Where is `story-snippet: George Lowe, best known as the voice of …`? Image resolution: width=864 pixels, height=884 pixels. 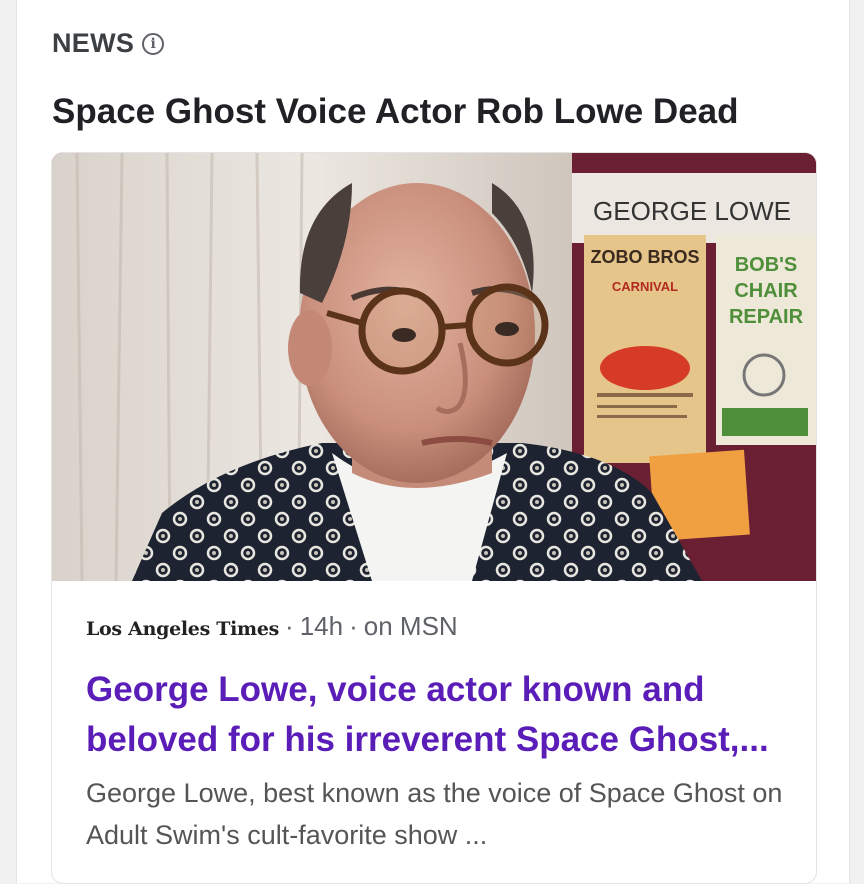 story-snippet: George Lowe, best known as the voice of … is located at coordinates (434, 814).